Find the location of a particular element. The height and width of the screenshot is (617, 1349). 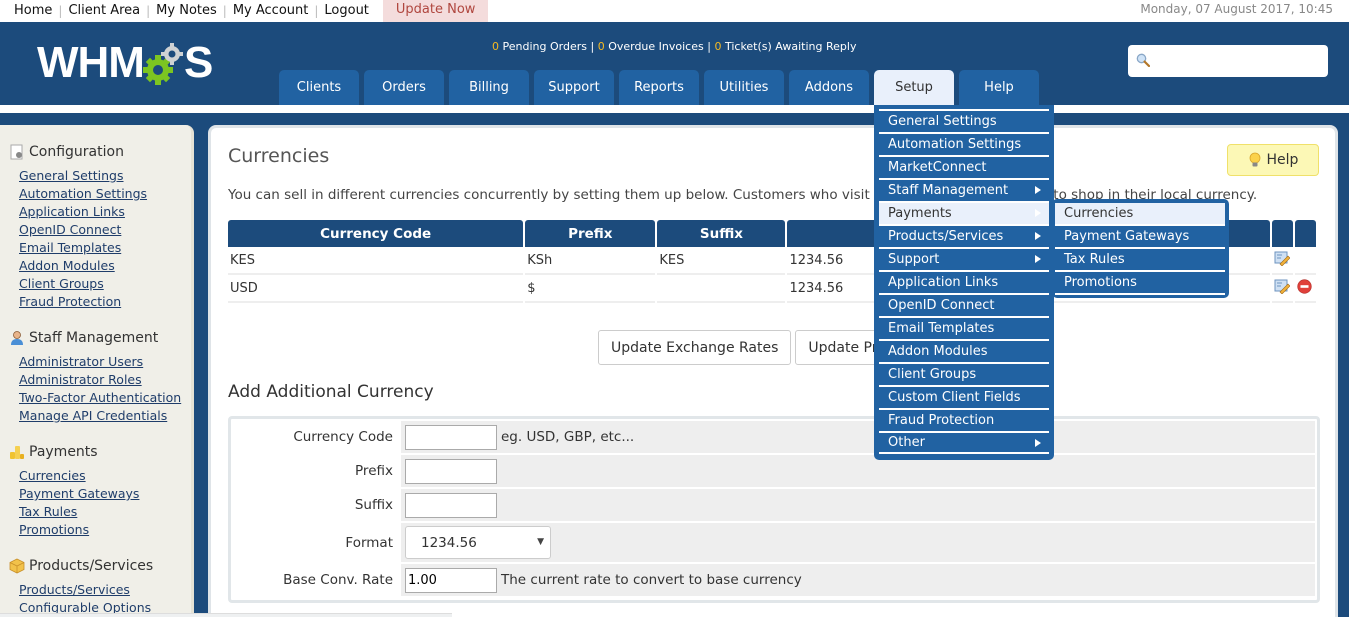

rate-label: Base Conv. Rate is located at coordinates (317, 580).